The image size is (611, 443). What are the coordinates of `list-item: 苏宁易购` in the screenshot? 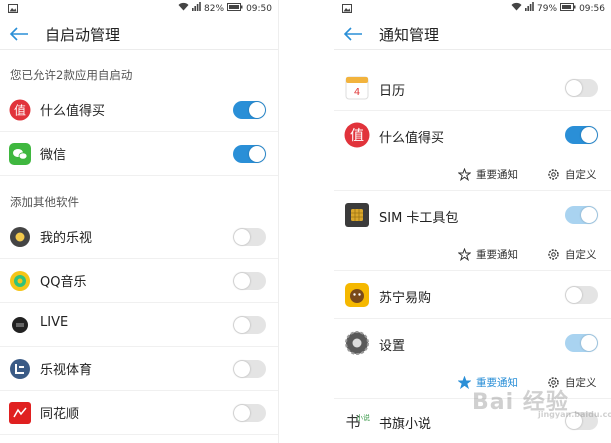 It's located at (472, 295).